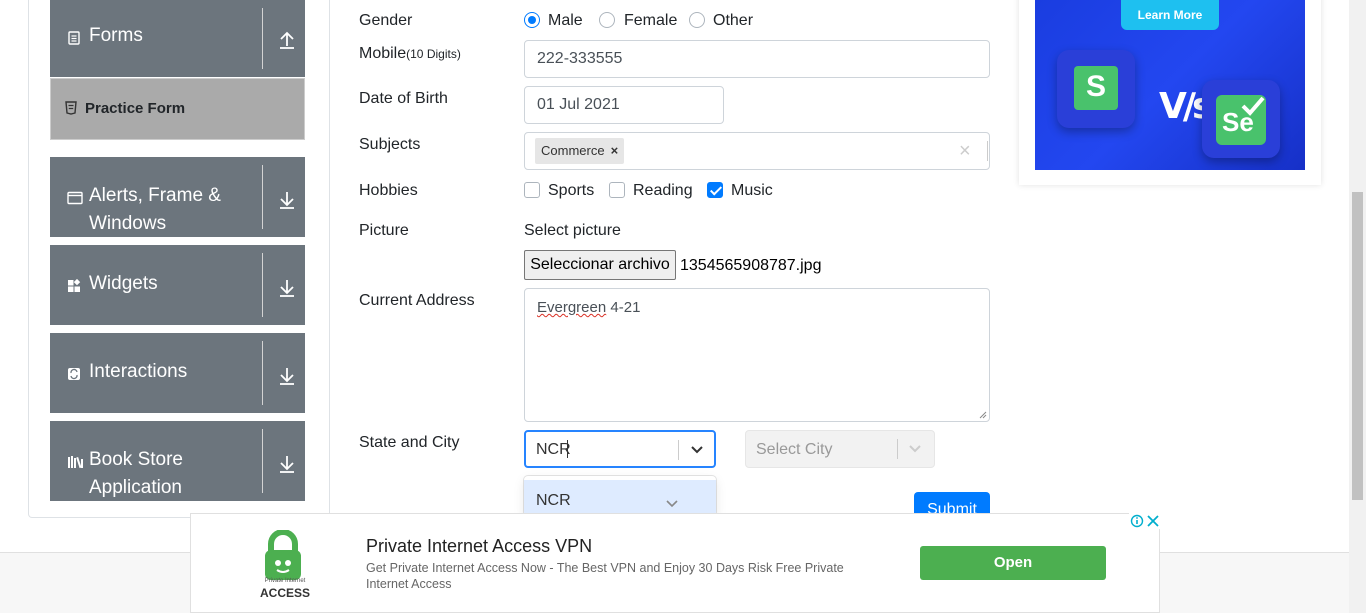 Image resolution: width=1366 pixels, height=613 pixels. I want to click on scrollbar-thumb, so click(1357, 346).